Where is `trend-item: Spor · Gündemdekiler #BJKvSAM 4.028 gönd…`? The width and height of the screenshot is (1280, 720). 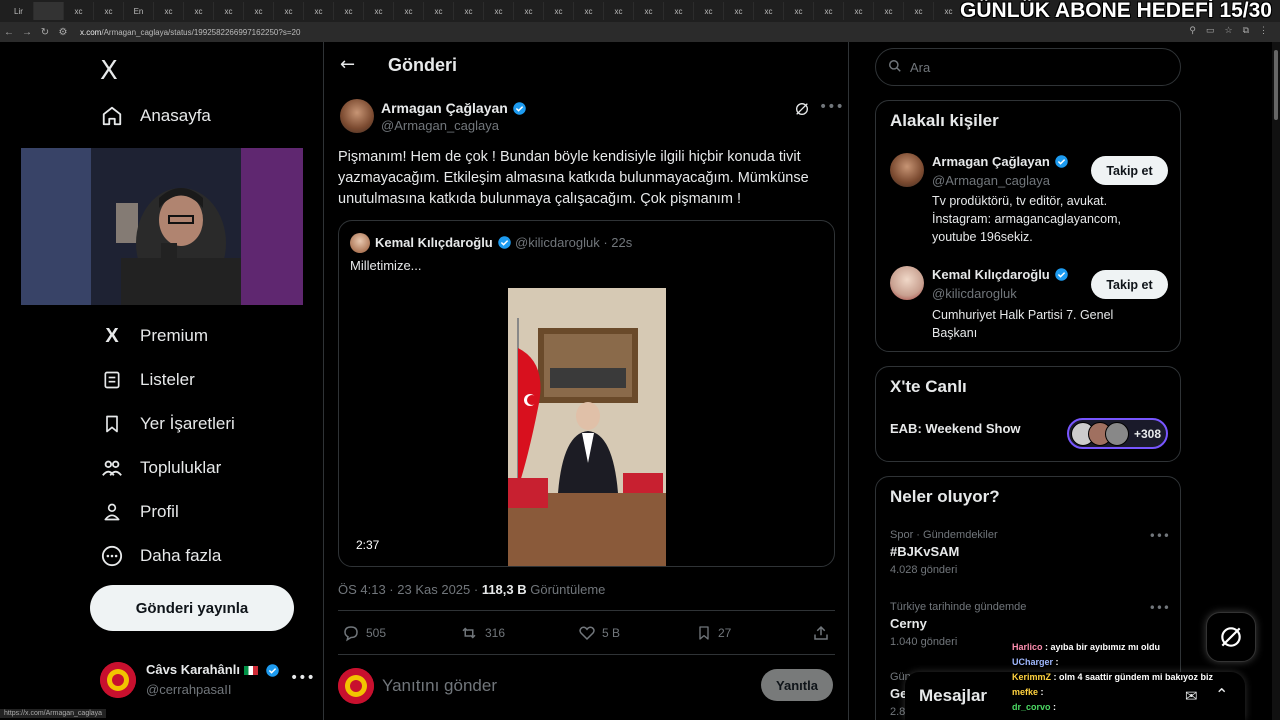 trend-item: Spor · Gündemdekiler #BJKvSAM 4.028 gönd… is located at coordinates (1030, 552).